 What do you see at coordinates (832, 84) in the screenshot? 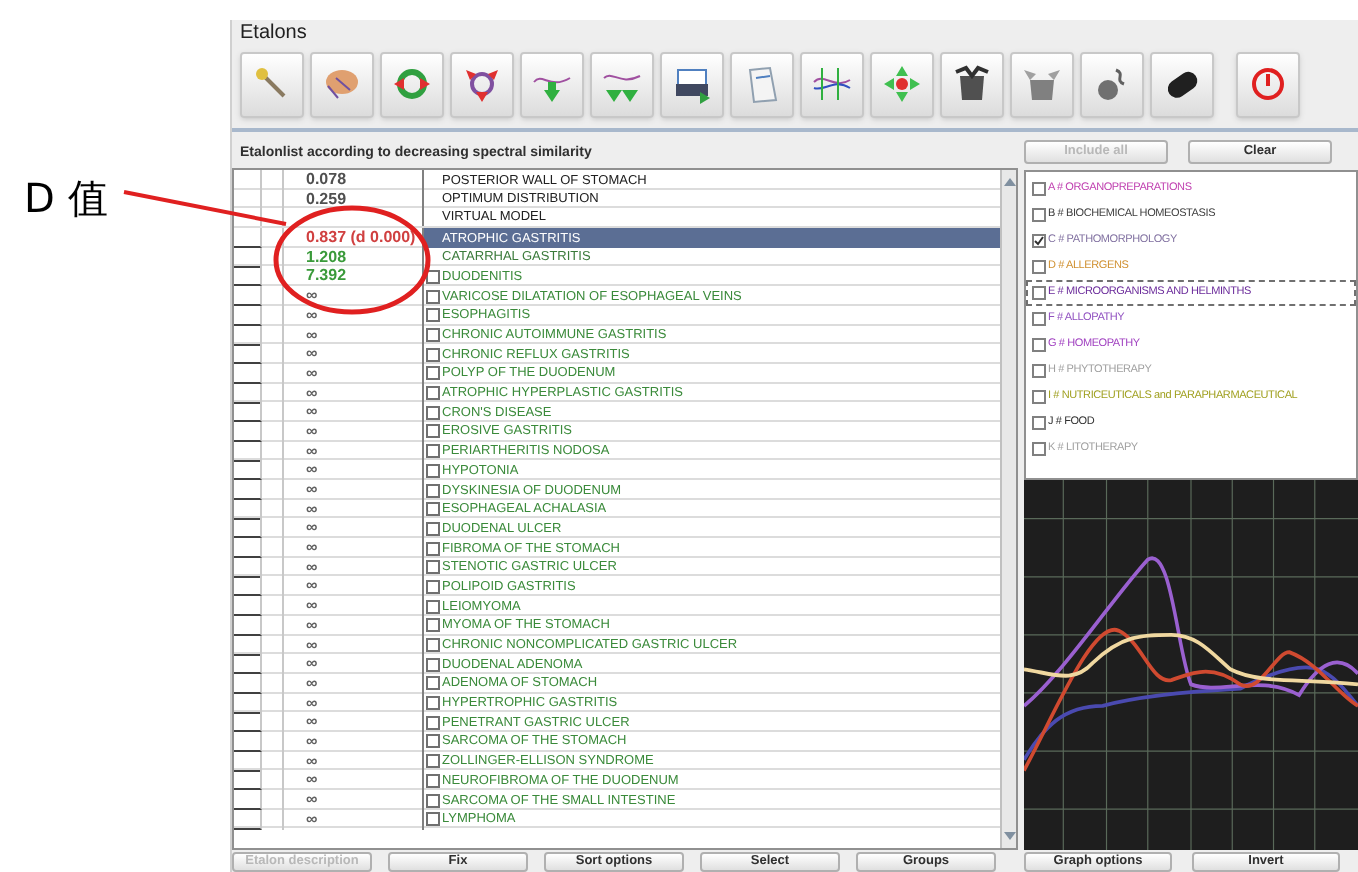
I see `graph-lines-icon` at bounding box center [832, 84].